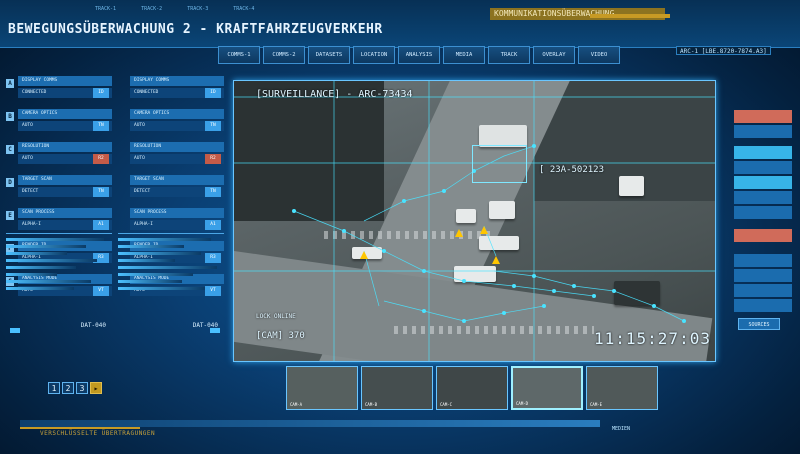  What do you see at coordinates (10, 149) in the screenshot?
I see `key-label: C` at bounding box center [10, 149].